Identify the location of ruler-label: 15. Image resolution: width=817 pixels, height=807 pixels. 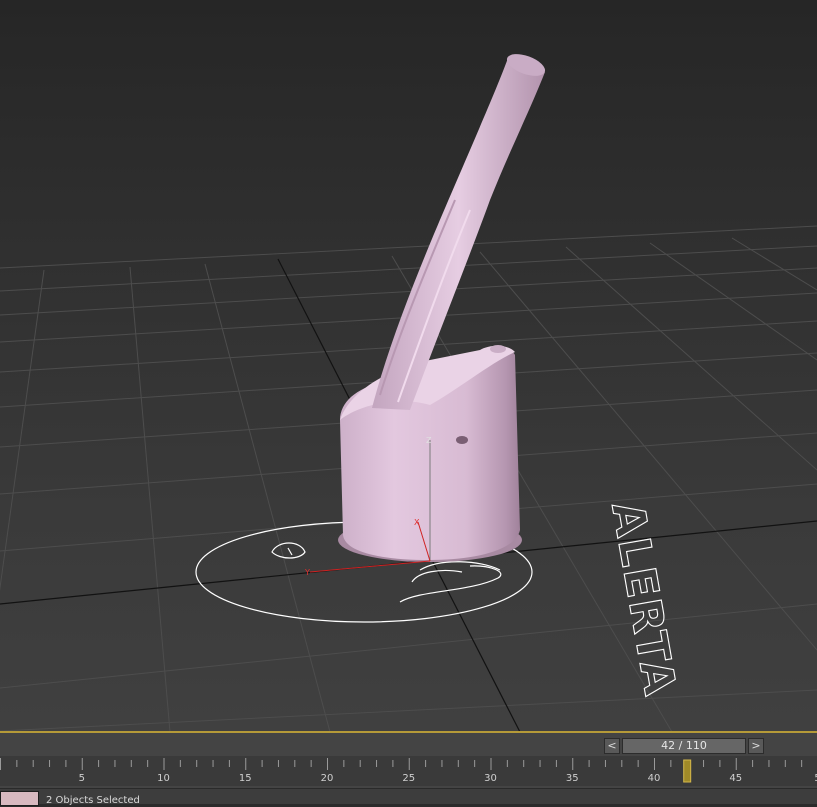
(245, 778).